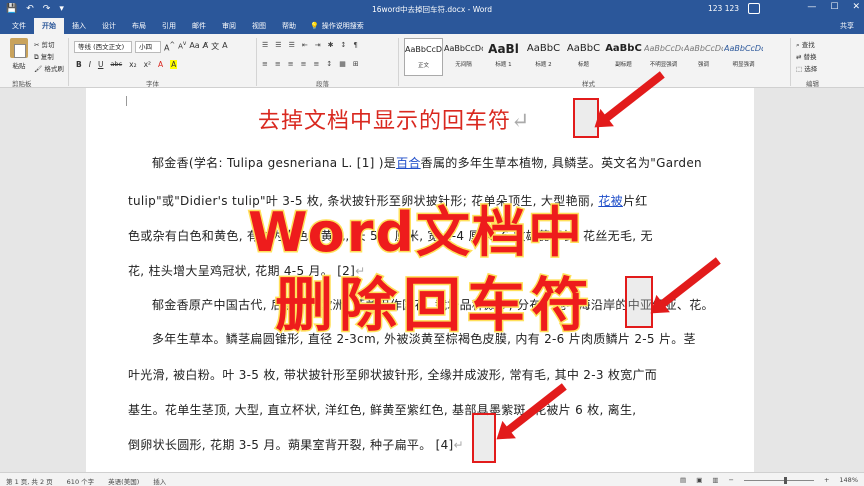 This screenshot has width=864, height=486. What do you see at coordinates (310, 45) in the screenshot?
I see `paragraph-row-1: ☰ ☰ ☰ ⇤ ⇥ ✱ ↕ ¶` at bounding box center [310, 45].